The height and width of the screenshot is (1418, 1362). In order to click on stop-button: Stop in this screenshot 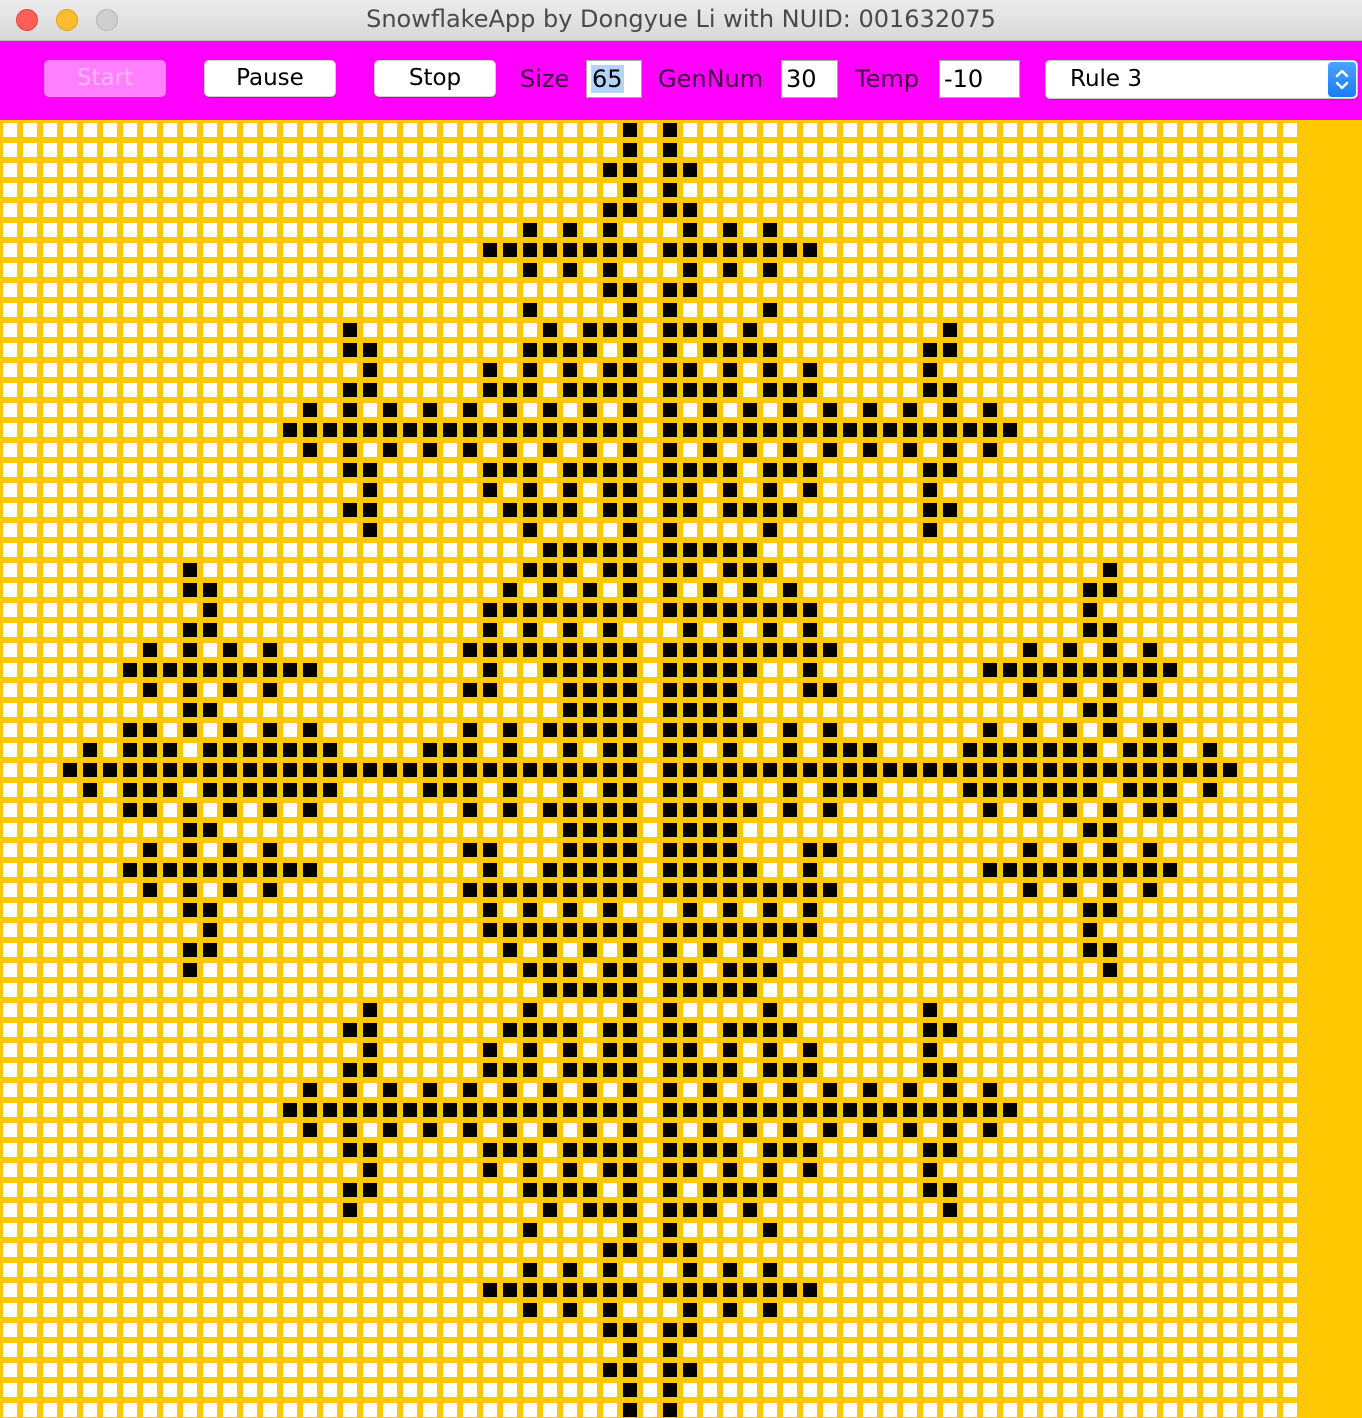, I will do `click(435, 78)`.